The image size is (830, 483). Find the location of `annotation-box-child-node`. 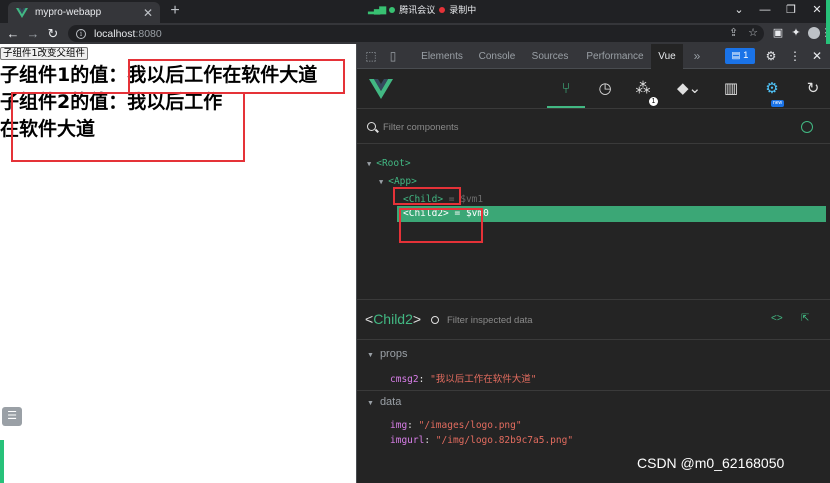

annotation-box-child-node is located at coordinates (427, 196).